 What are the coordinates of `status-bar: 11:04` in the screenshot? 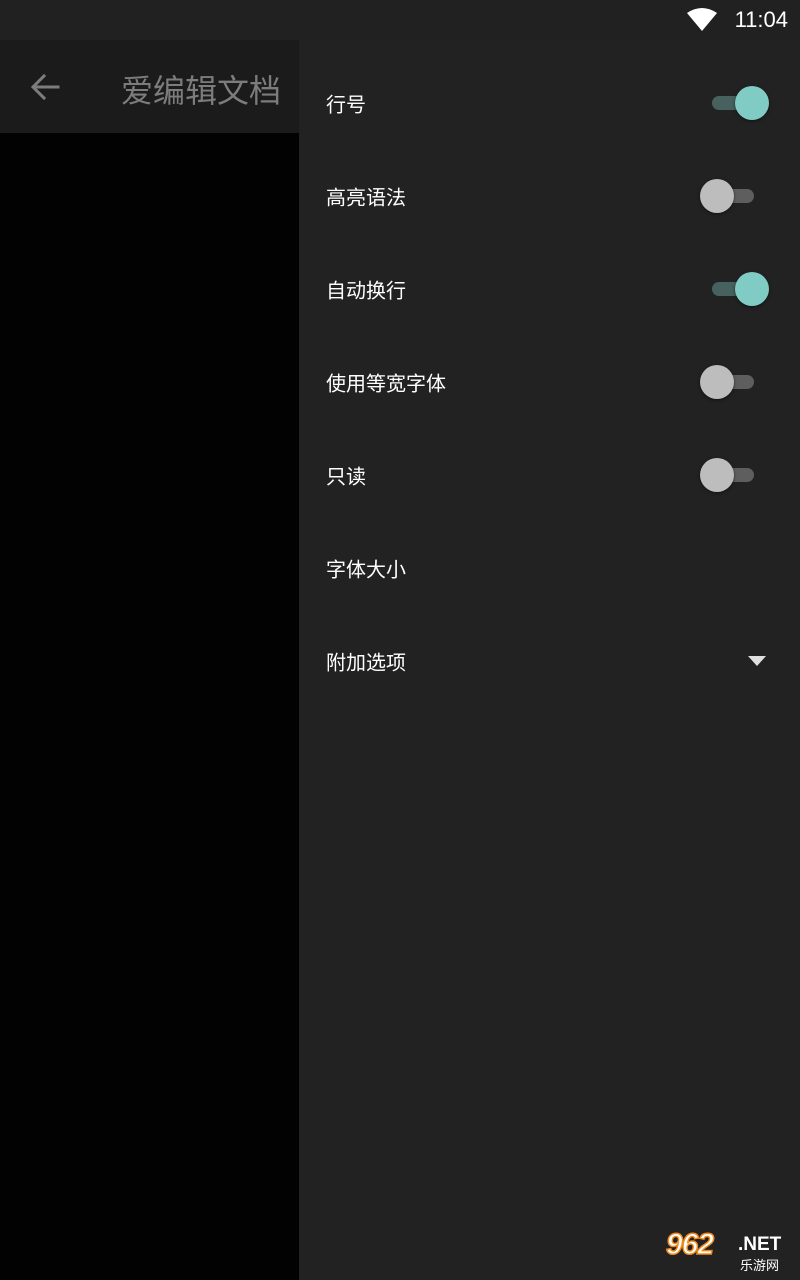 It's located at (400, 20).